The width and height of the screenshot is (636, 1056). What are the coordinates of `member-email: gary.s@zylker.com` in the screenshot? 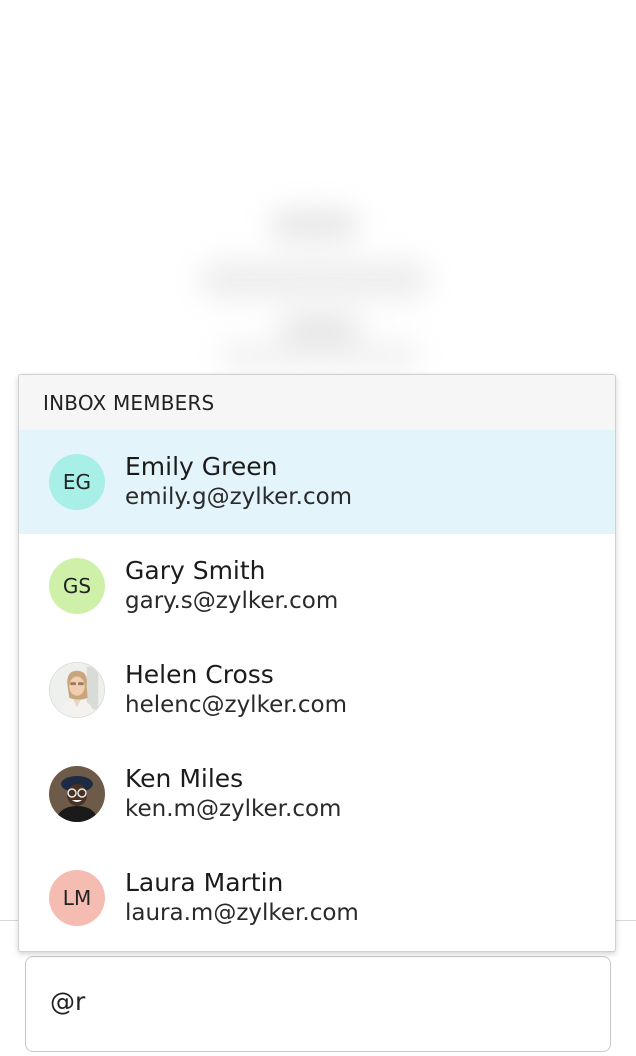 It's located at (232, 601).